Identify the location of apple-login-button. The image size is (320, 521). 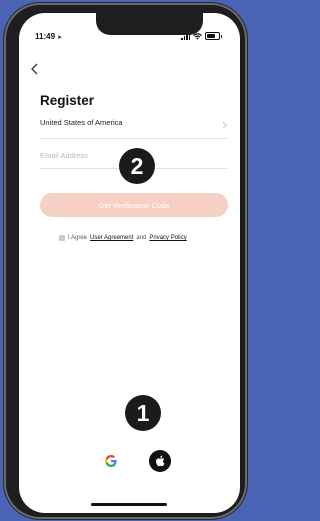
(160, 461).